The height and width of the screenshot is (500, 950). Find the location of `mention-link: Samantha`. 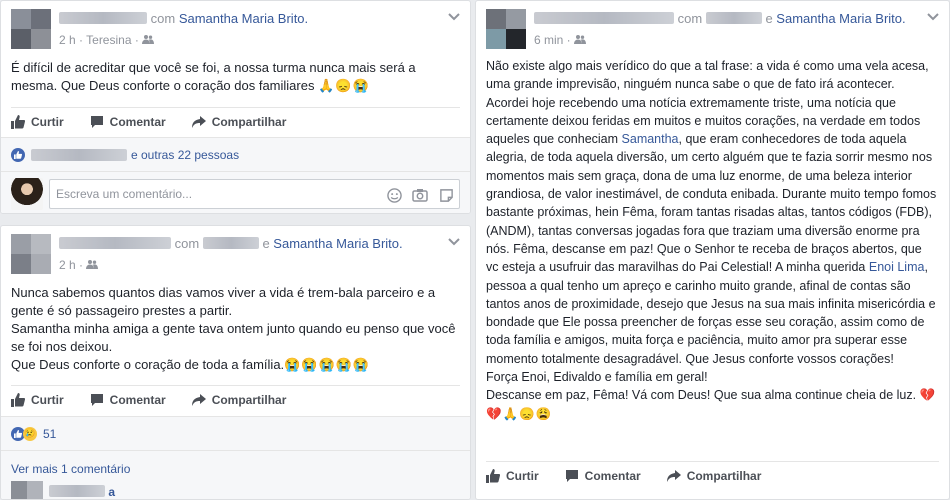

mention-link: Samantha is located at coordinates (650, 139).